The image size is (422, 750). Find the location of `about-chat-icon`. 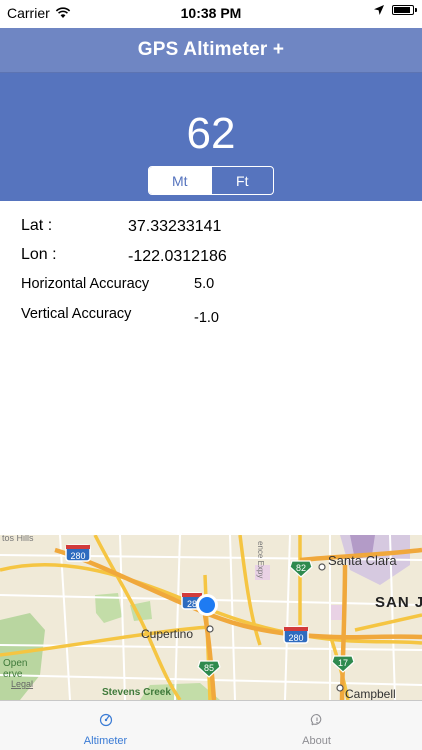

about-chat-icon is located at coordinates (315, 720).